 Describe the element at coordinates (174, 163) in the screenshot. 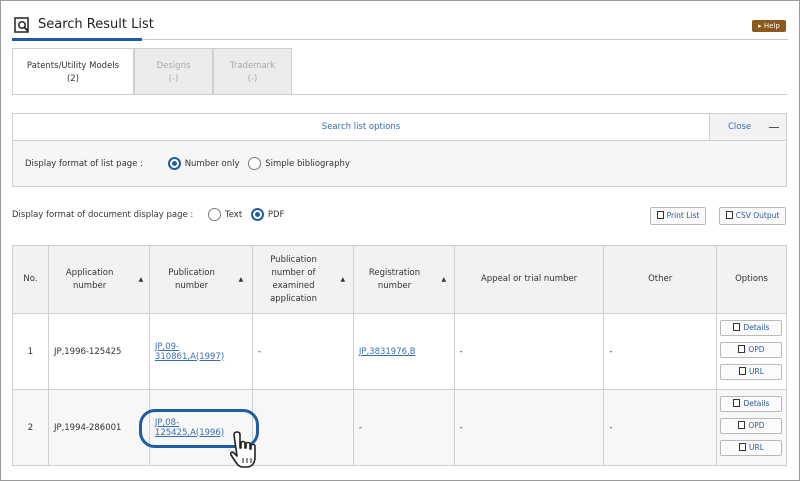

I see `radio-number-only` at that location.